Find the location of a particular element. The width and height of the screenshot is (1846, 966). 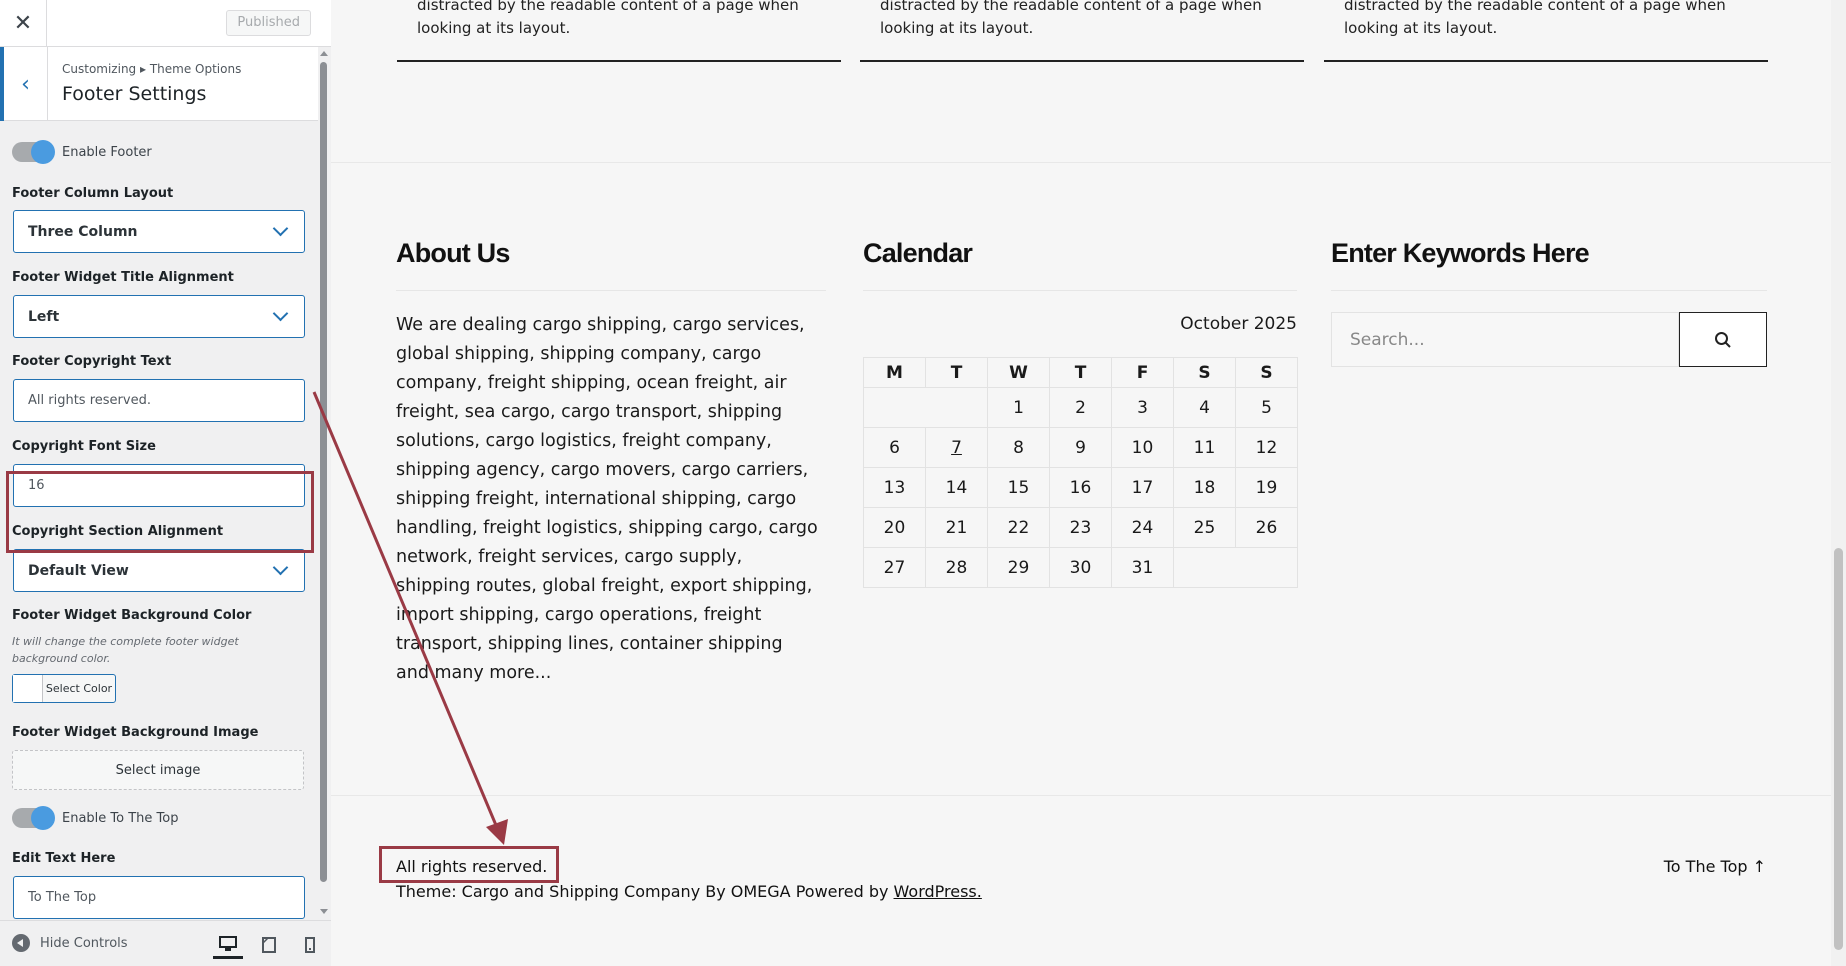

search-button is located at coordinates (1723, 339).